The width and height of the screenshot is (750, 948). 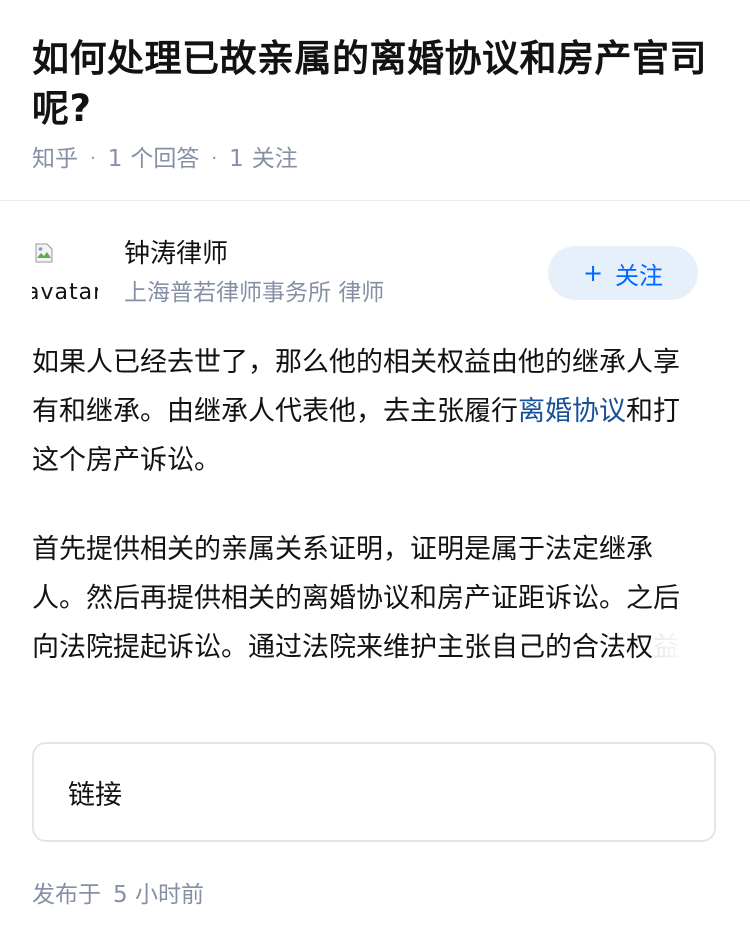 What do you see at coordinates (115, 159) in the screenshot?
I see `answer-count: 1` at bounding box center [115, 159].